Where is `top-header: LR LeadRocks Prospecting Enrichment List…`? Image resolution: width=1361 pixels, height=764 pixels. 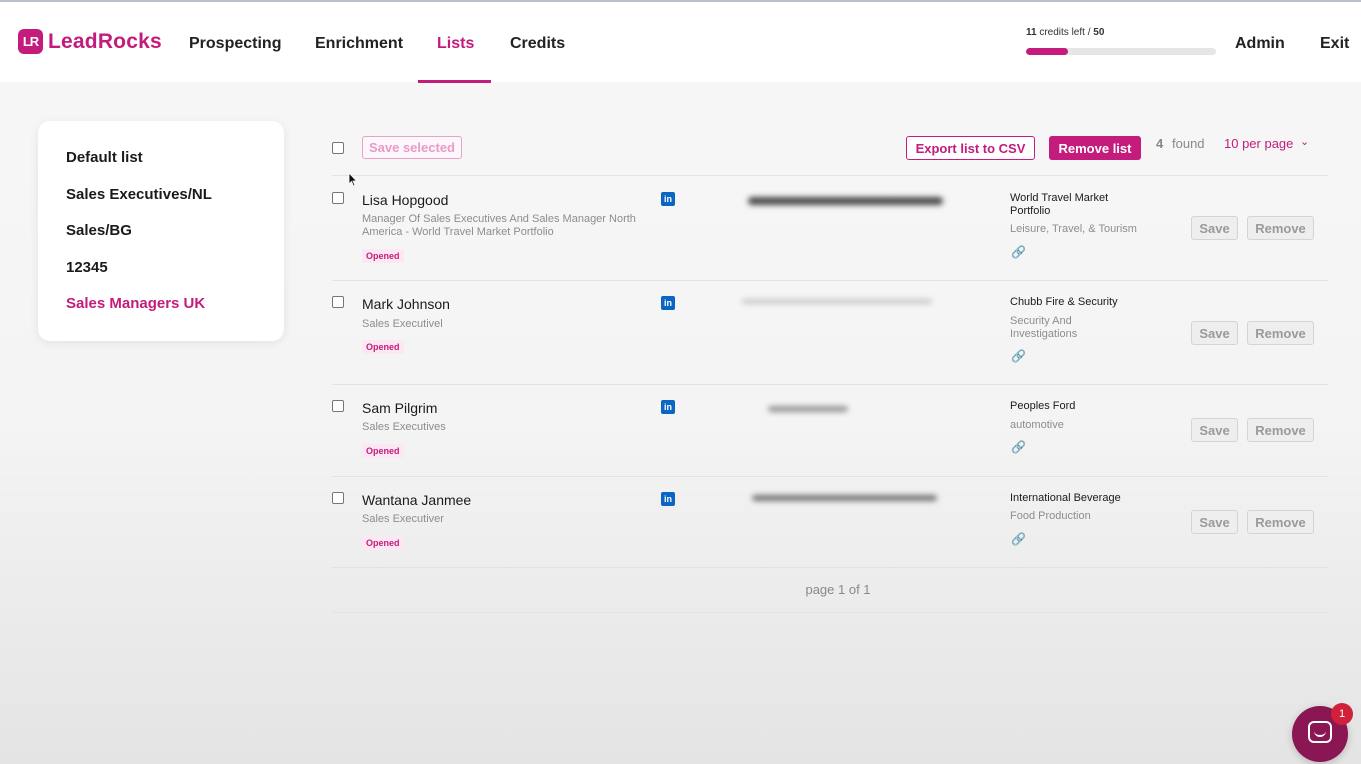
top-header: LR LeadRocks Prospecting Enrichment List… is located at coordinates (680, 41).